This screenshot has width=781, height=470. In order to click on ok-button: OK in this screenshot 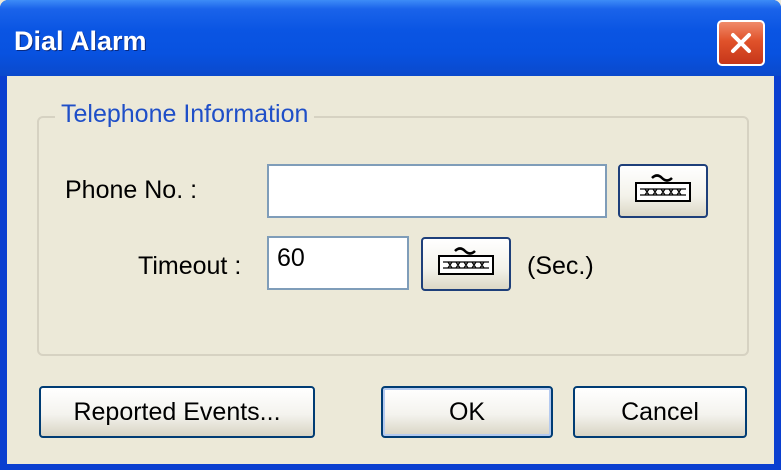, I will do `click(467, 412)`.